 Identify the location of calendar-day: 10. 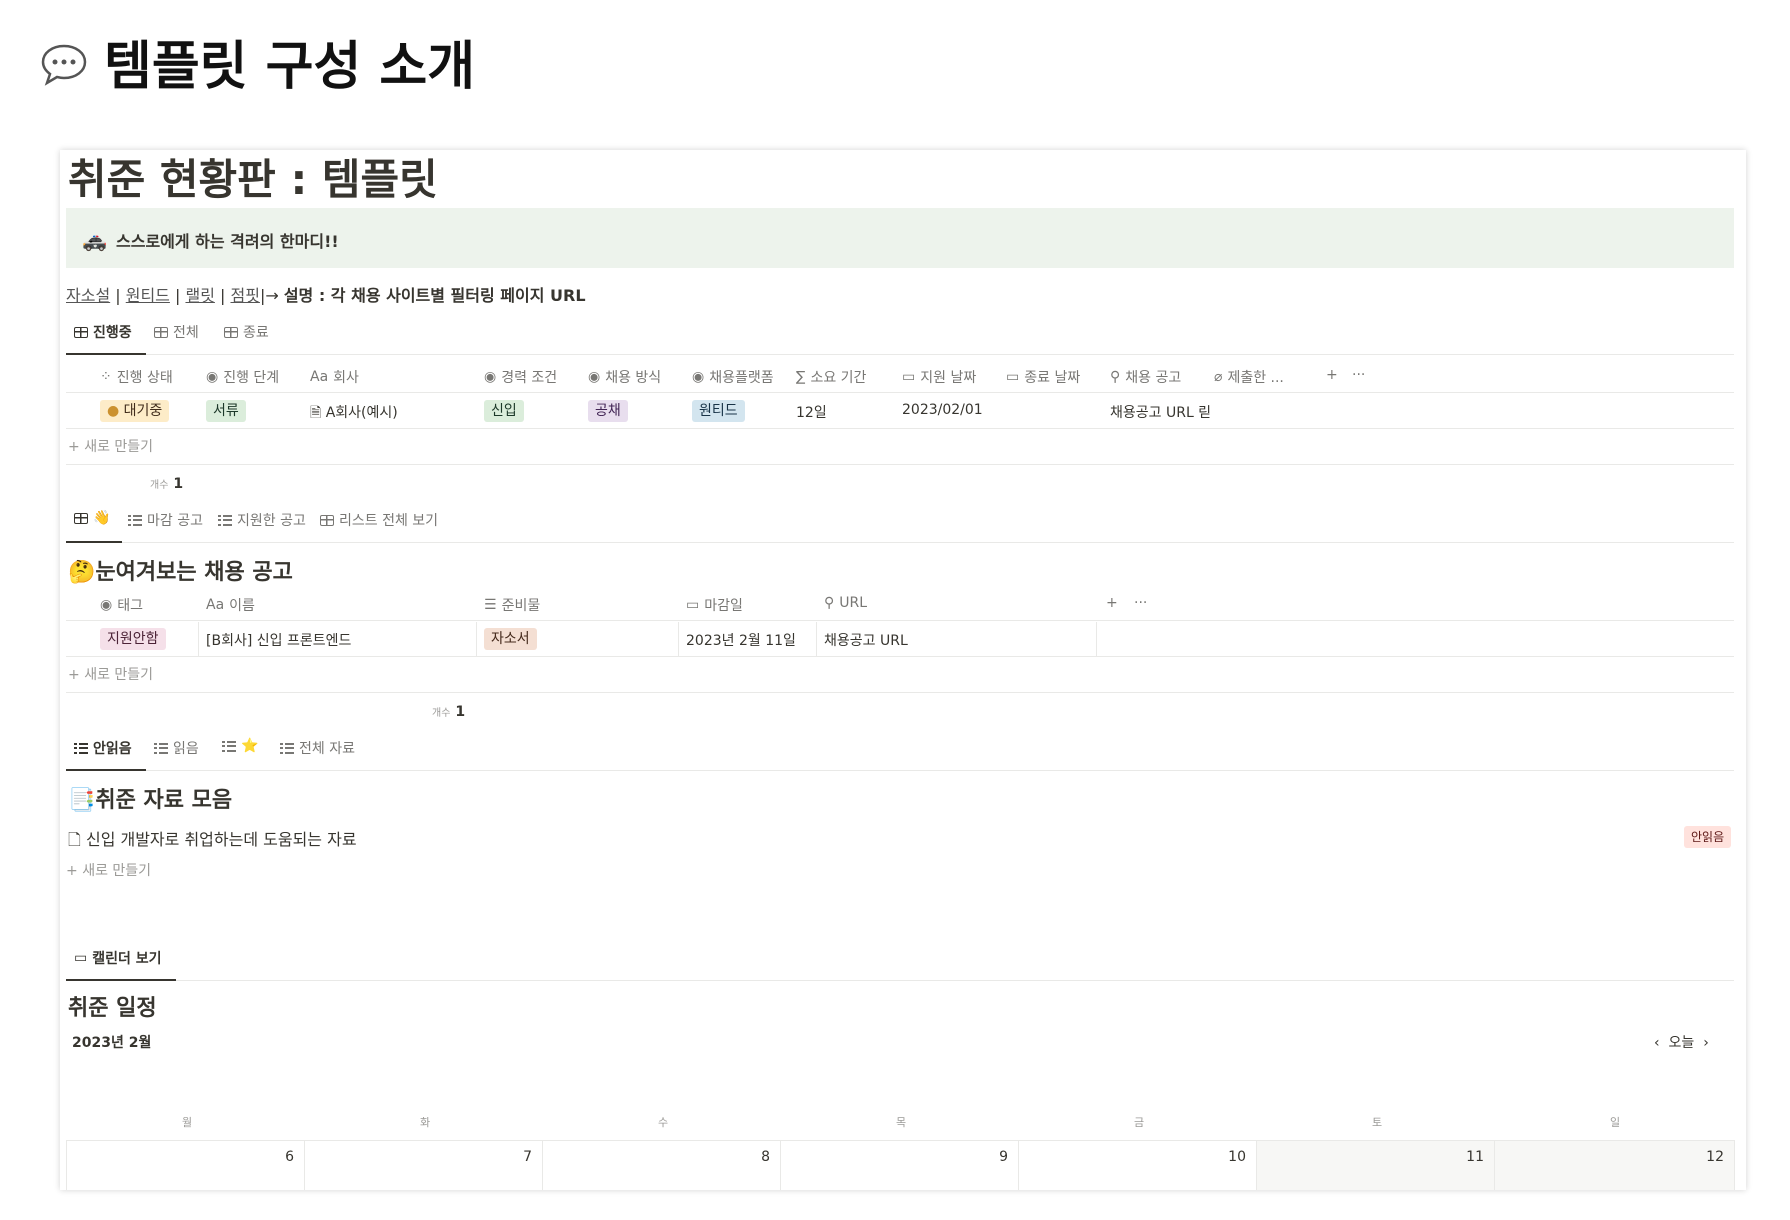
(1138, 1165).